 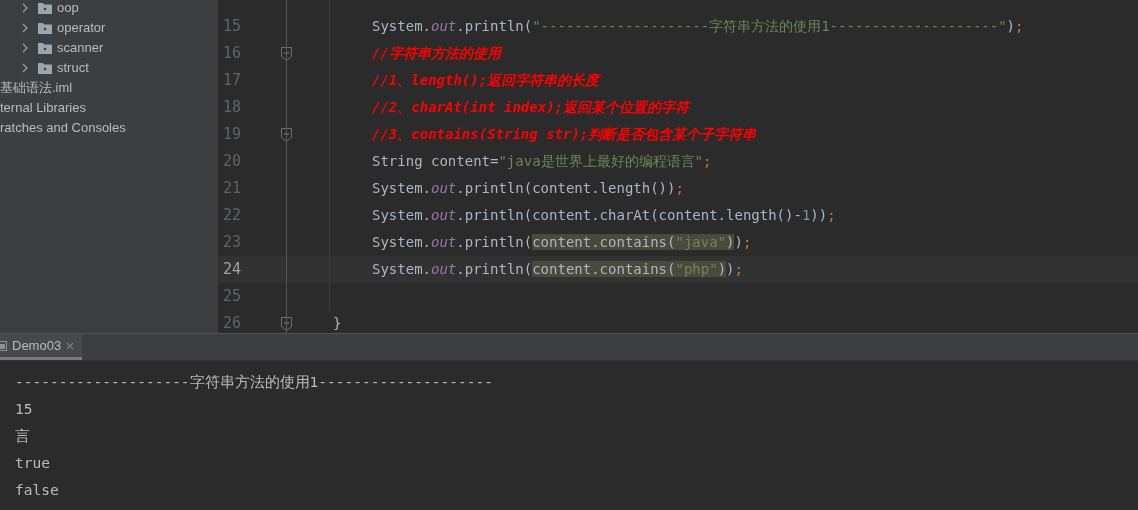 I want to click on line-number: 16, so click(x=232, y=54).